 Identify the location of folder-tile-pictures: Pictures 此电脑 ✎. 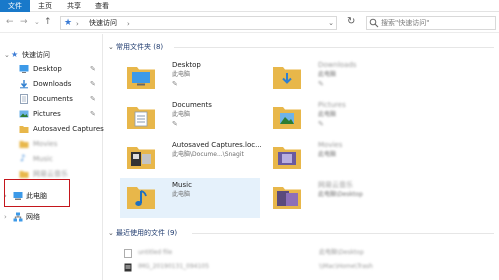
(336, 118).